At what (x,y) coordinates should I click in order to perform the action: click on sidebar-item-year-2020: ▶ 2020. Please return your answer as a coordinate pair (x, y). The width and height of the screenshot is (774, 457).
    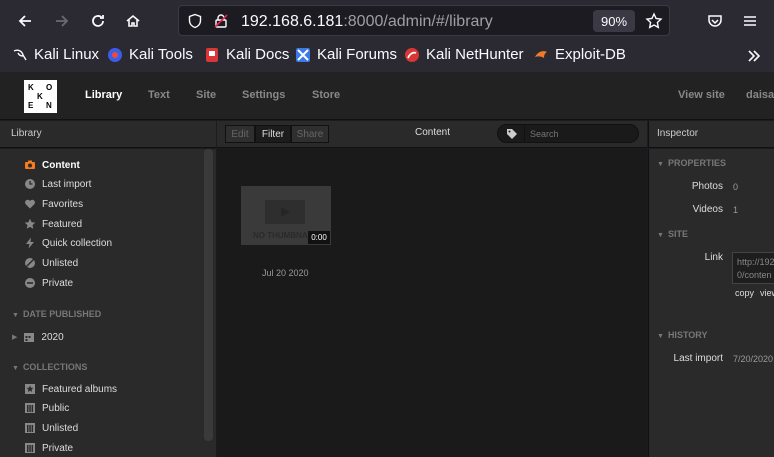
    Looking at the image, I should click on (38, 337).